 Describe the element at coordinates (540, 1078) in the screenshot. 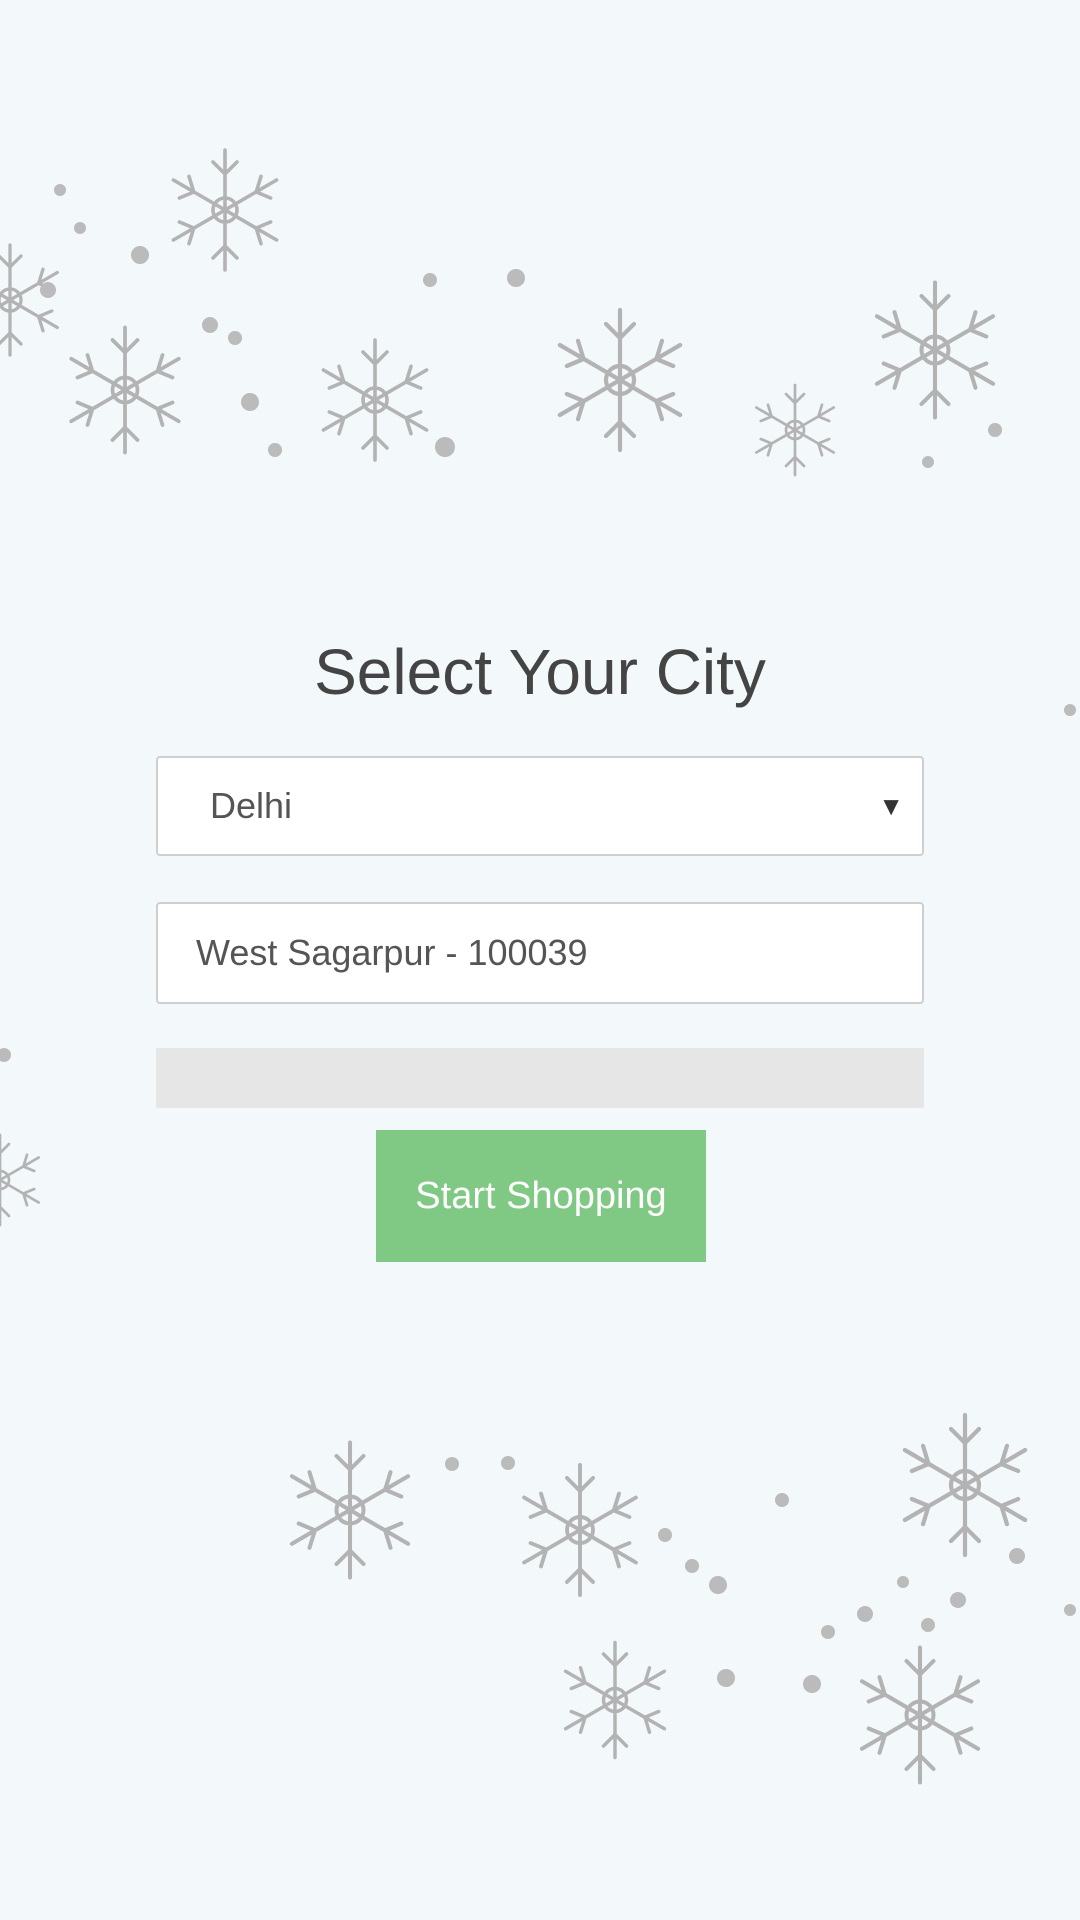

I see `empty-gray-bar` at that location.